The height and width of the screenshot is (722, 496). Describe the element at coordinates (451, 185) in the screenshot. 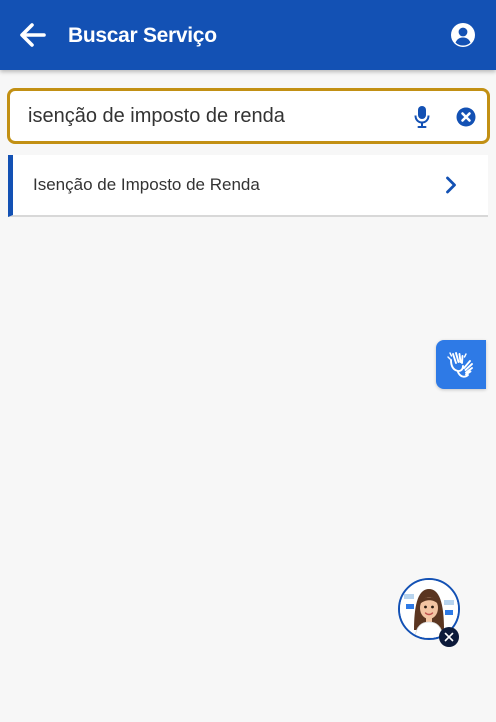

I see `chevron-right-icon` at that location.